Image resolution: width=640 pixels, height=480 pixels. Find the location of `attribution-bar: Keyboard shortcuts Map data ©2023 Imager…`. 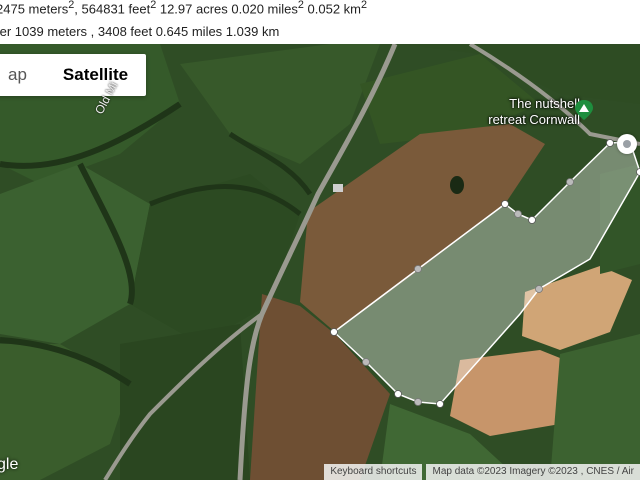

attribution-bar: Keyboard shortcuts Map data ©2023 Imager… is located at coordinates (482, 472).